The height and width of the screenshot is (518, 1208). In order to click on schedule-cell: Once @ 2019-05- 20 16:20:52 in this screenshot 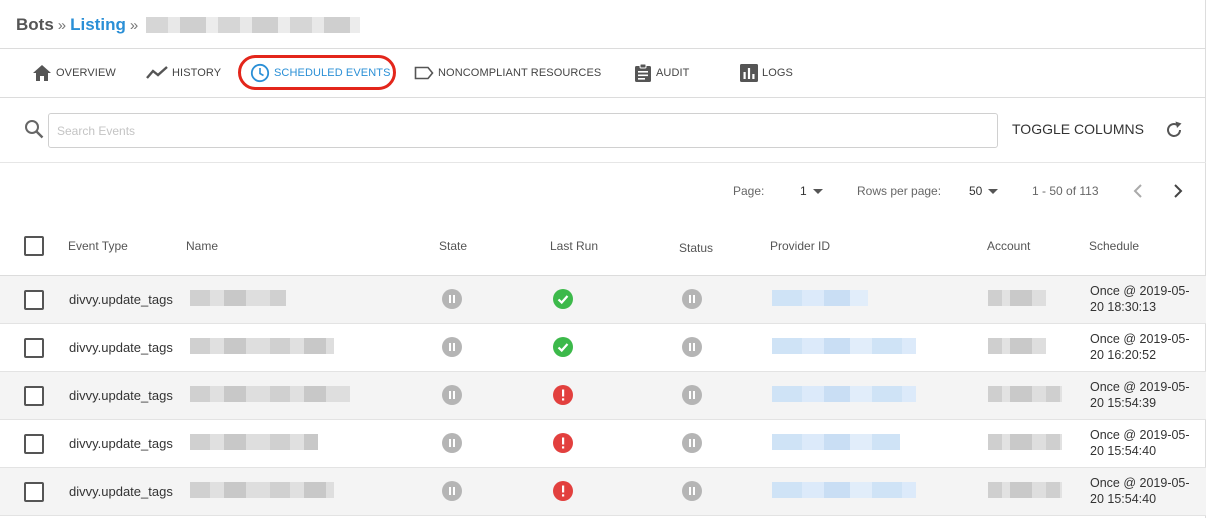, I will do `click(1145, 347)`.